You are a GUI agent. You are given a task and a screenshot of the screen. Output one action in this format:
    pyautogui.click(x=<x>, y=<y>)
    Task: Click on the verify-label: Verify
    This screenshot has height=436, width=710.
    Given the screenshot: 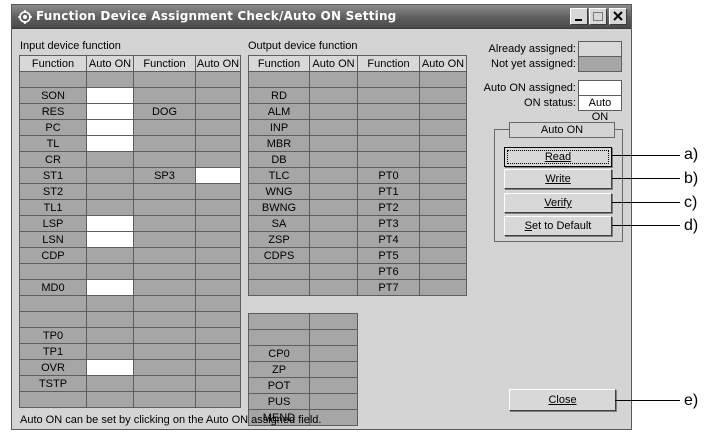 What is the action you would take?
    pyautogui.click(x=558, y=203)
    